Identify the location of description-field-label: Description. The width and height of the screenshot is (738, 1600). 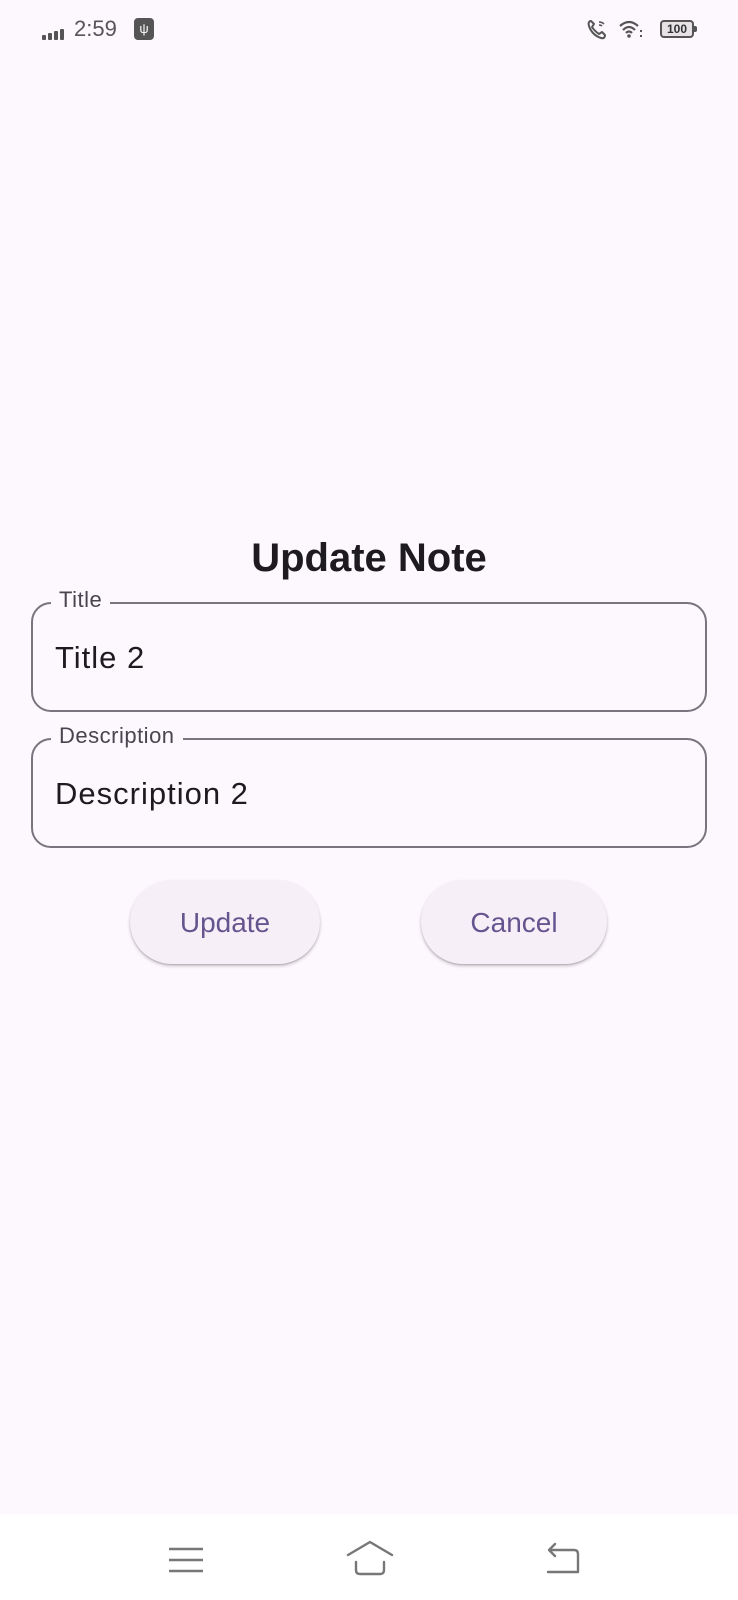
(117, 736).